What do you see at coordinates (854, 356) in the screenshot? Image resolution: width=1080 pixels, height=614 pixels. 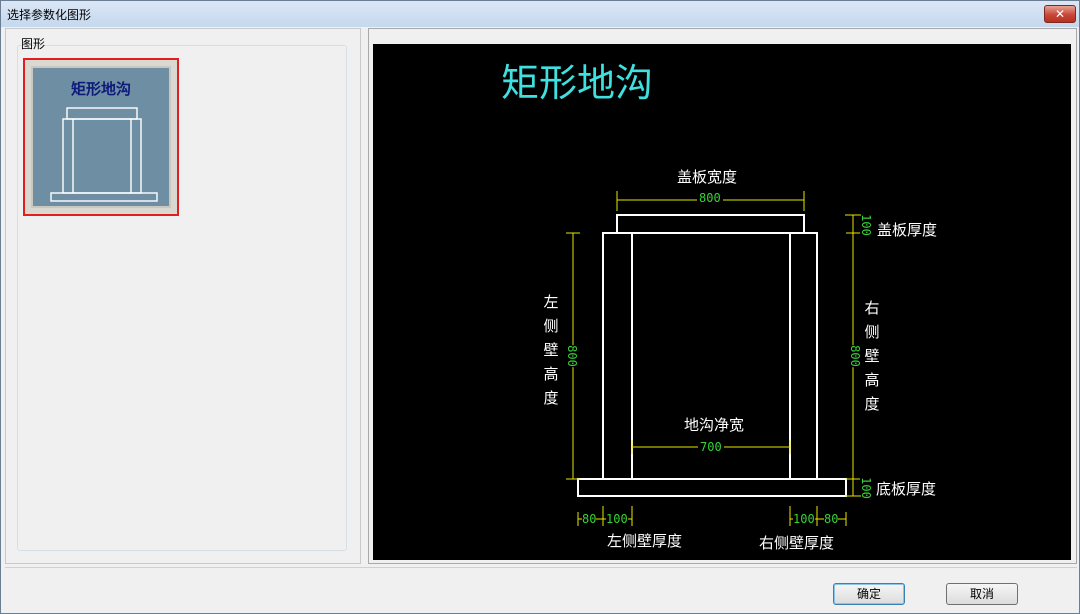 I see `right-wall-height-value: 800` at bounding box center [854, 356].